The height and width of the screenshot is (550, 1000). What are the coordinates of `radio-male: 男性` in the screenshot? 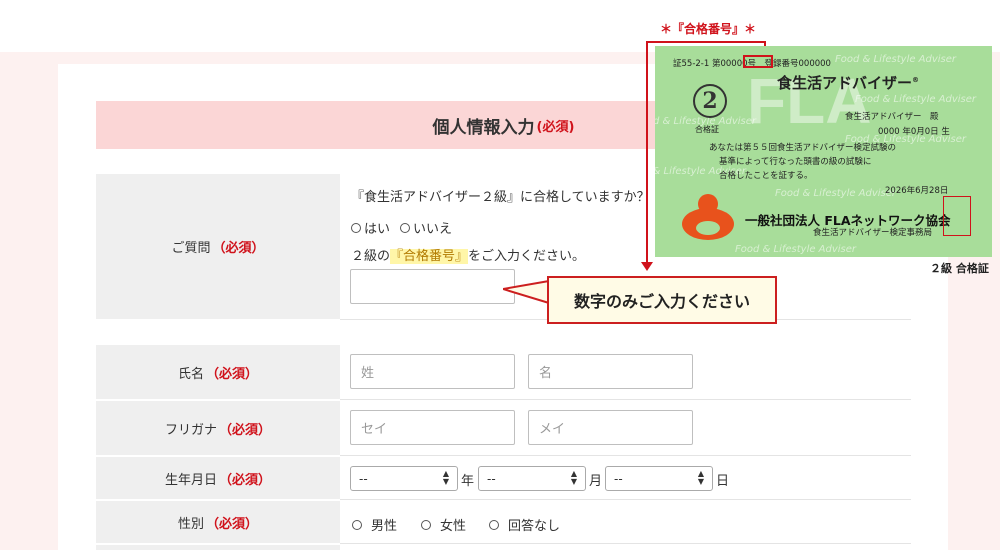 It's located at (374, 524).